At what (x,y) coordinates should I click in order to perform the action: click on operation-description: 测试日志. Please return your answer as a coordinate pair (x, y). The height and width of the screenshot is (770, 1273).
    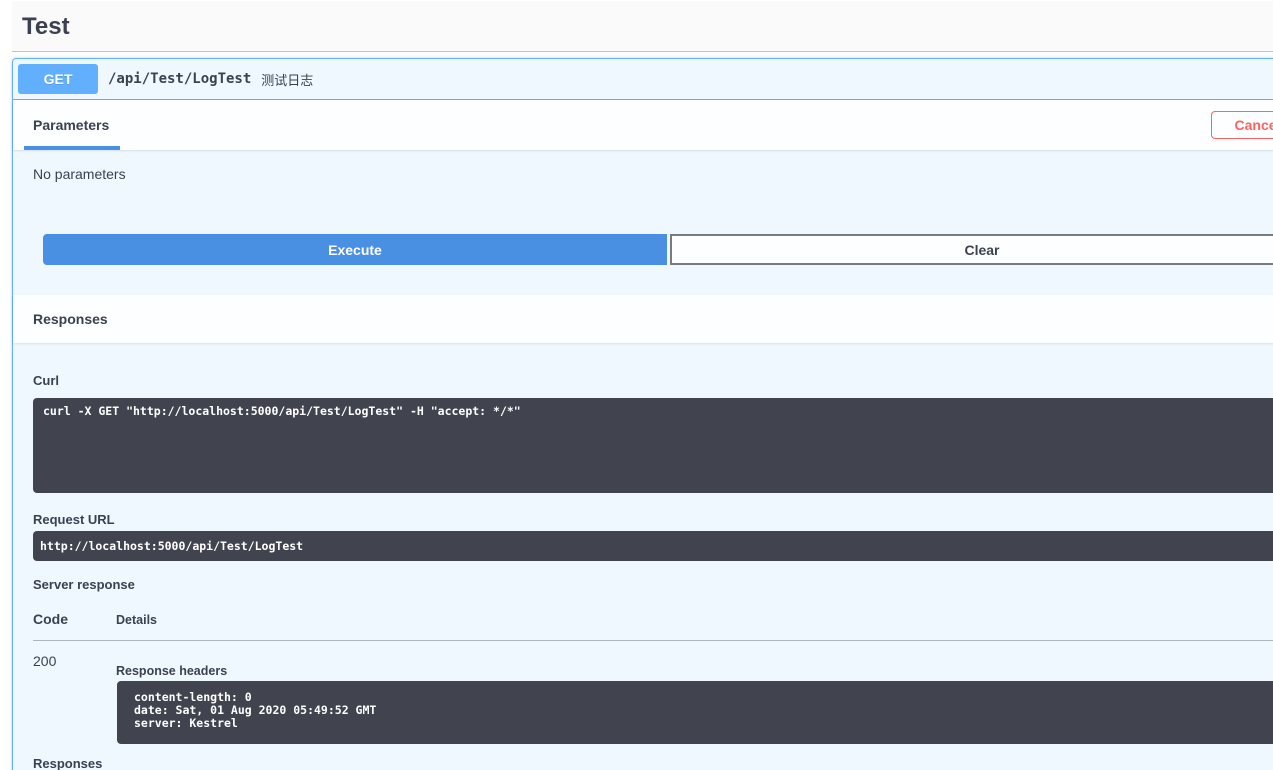
    Looking at the image, I should click on (287, 80).